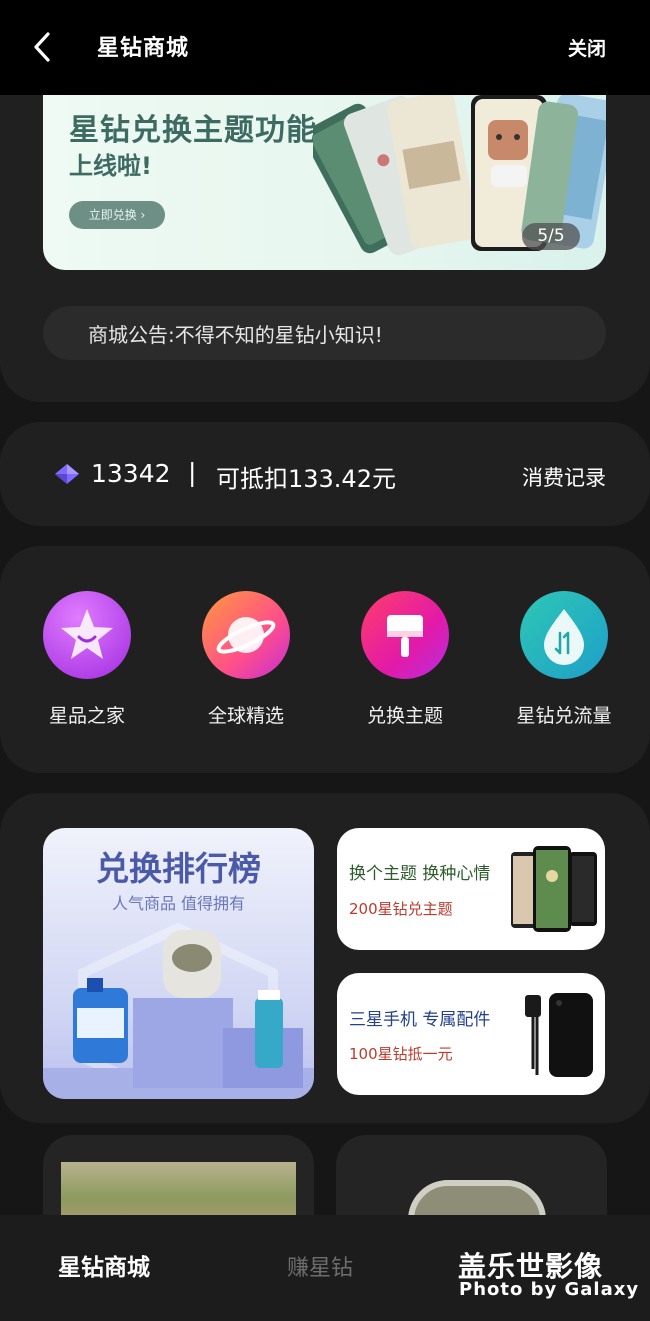  Describe the element at coordinates (246, 635) in the screenshot. I see `planet-icon` at that location.